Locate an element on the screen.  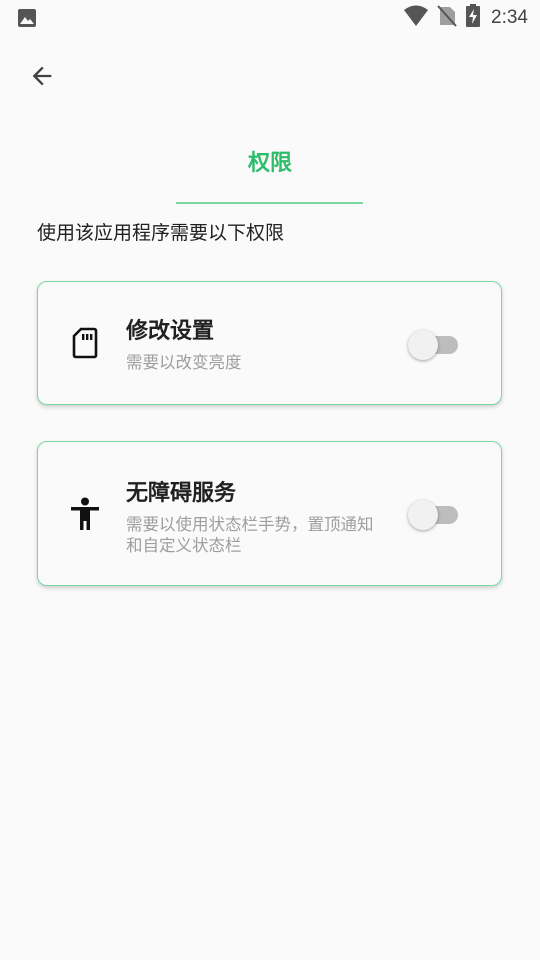
title-underline is located at coordinates (269, 203).